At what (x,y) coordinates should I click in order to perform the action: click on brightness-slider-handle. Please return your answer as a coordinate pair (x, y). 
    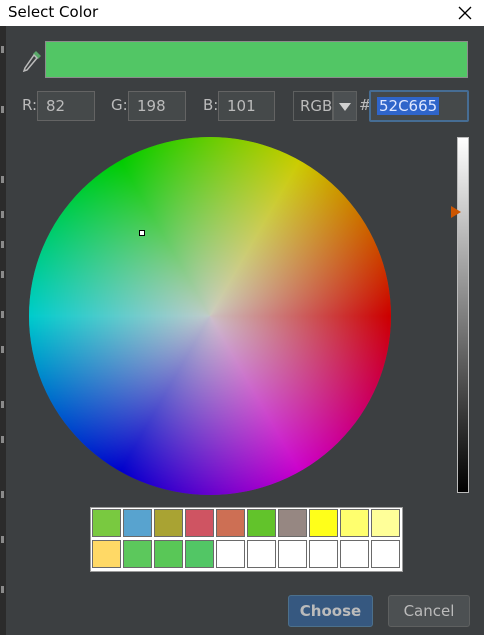
    Looking at the image, I should click on (456, 211).